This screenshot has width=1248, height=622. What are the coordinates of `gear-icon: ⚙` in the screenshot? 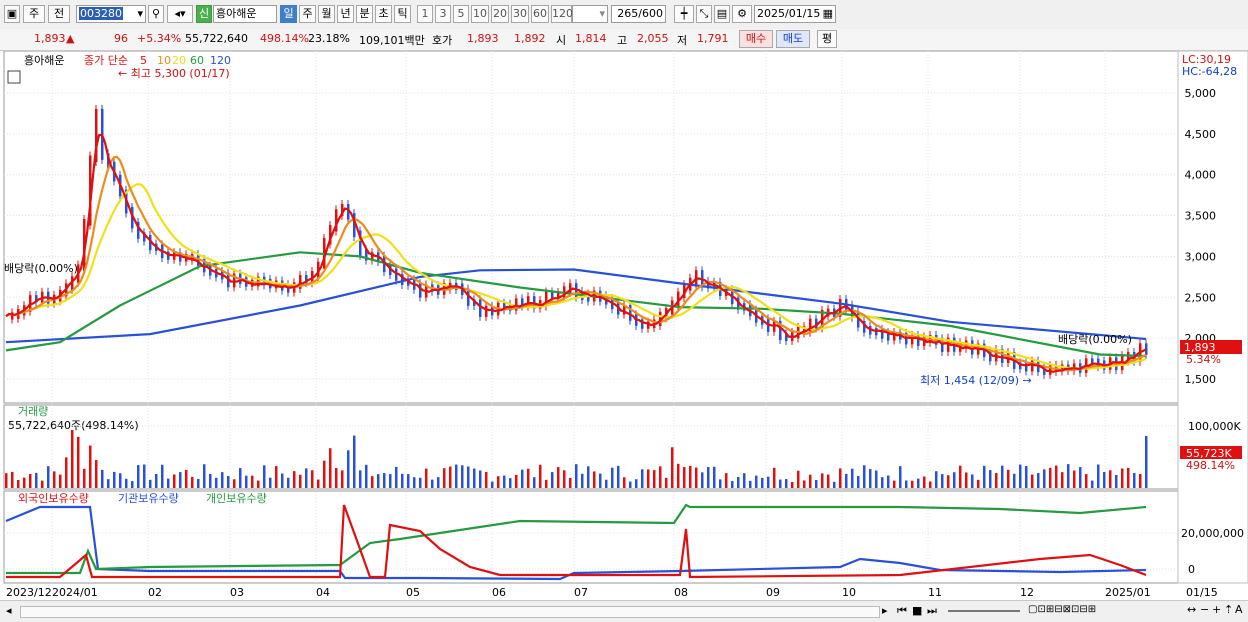 It's located at (742, 14).